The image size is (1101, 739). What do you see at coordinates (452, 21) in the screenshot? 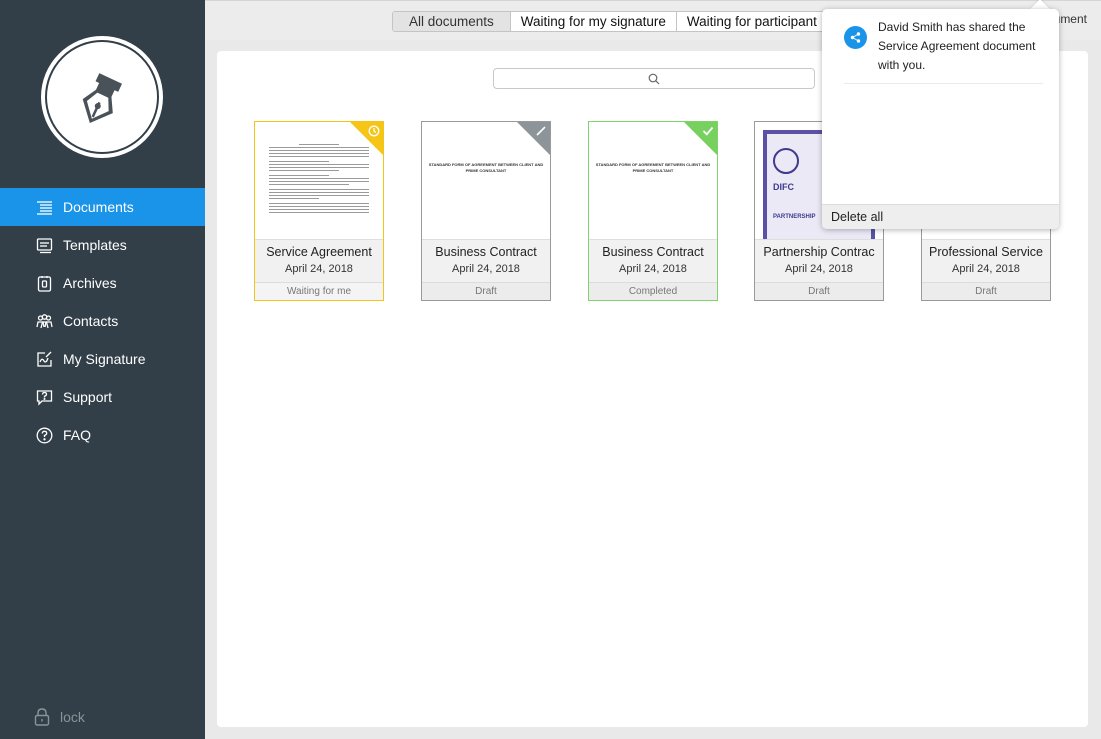
I see `tab-all-documents: All documents` at bounding box center [452, 21].